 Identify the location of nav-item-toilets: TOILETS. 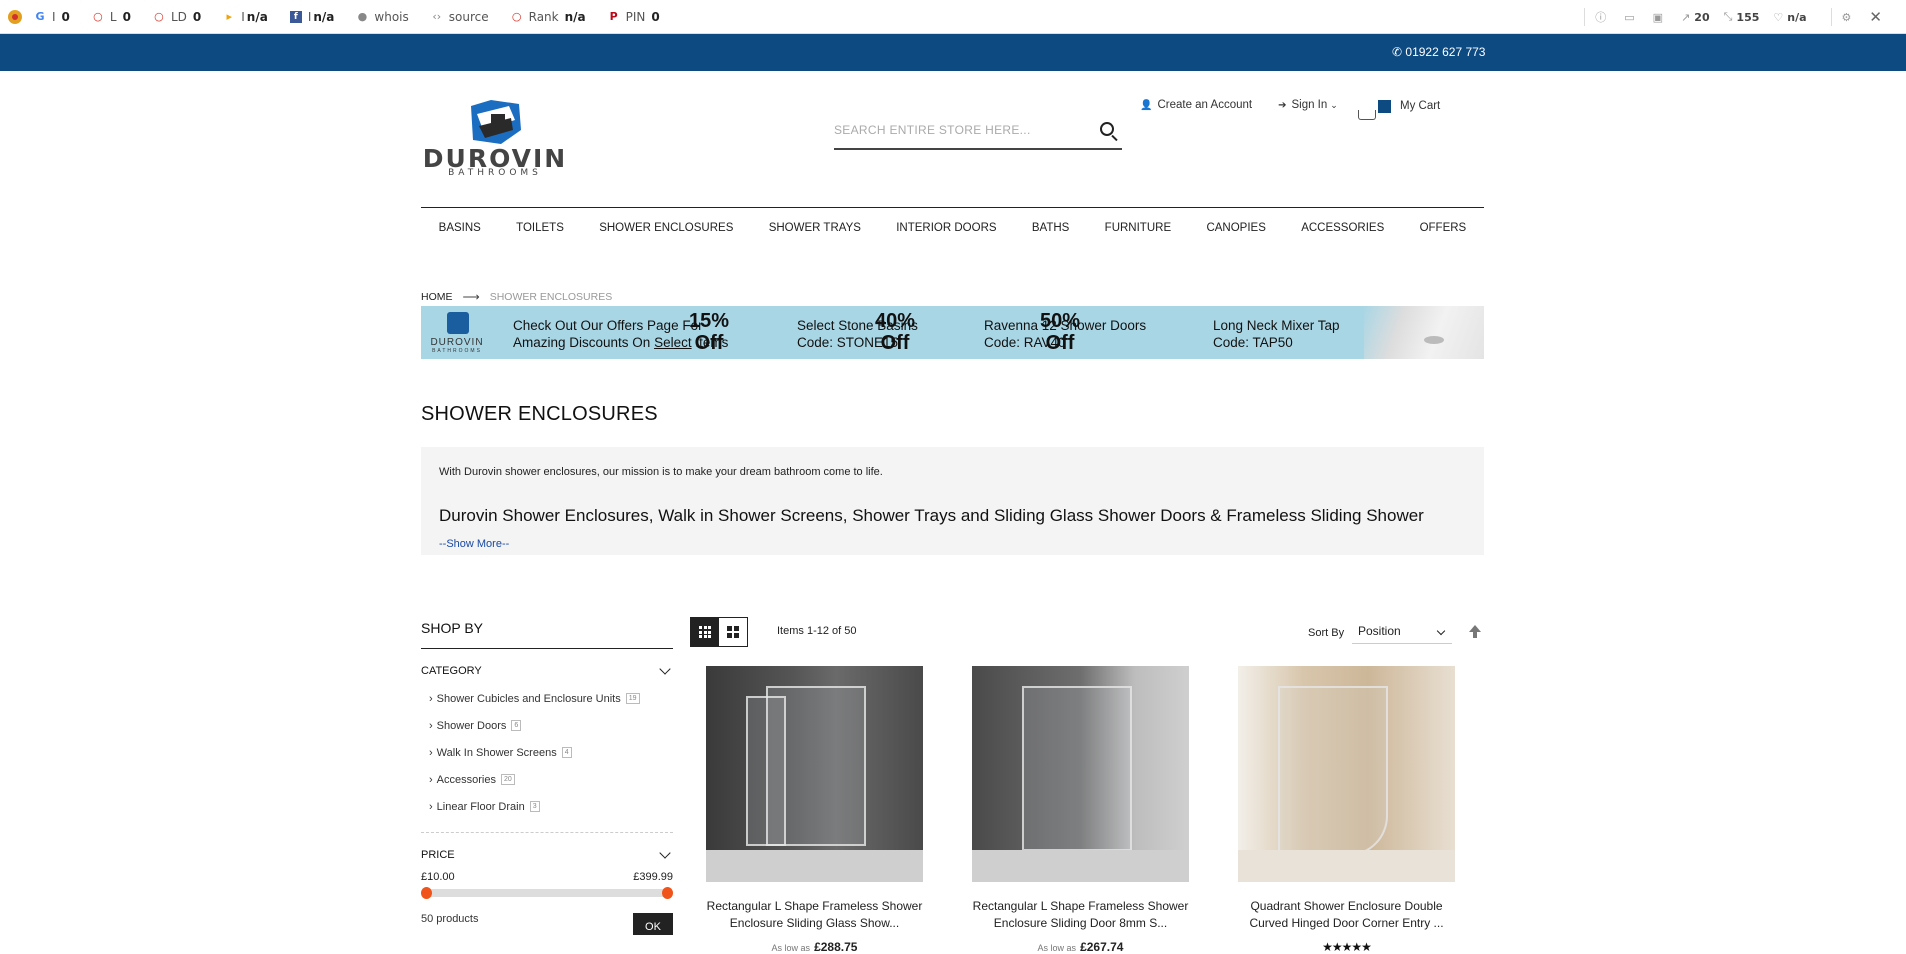
(540, 228).